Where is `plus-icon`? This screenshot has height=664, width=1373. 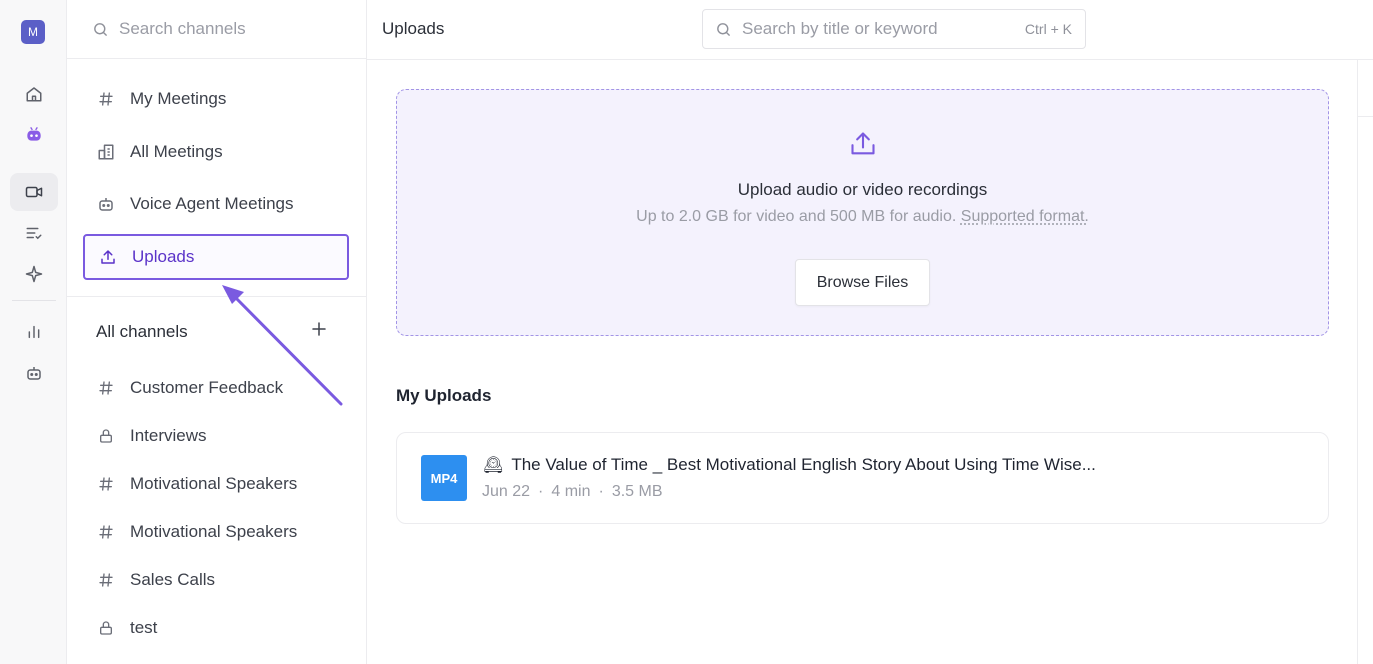 plus-icon is located at coordinates (319, 329).